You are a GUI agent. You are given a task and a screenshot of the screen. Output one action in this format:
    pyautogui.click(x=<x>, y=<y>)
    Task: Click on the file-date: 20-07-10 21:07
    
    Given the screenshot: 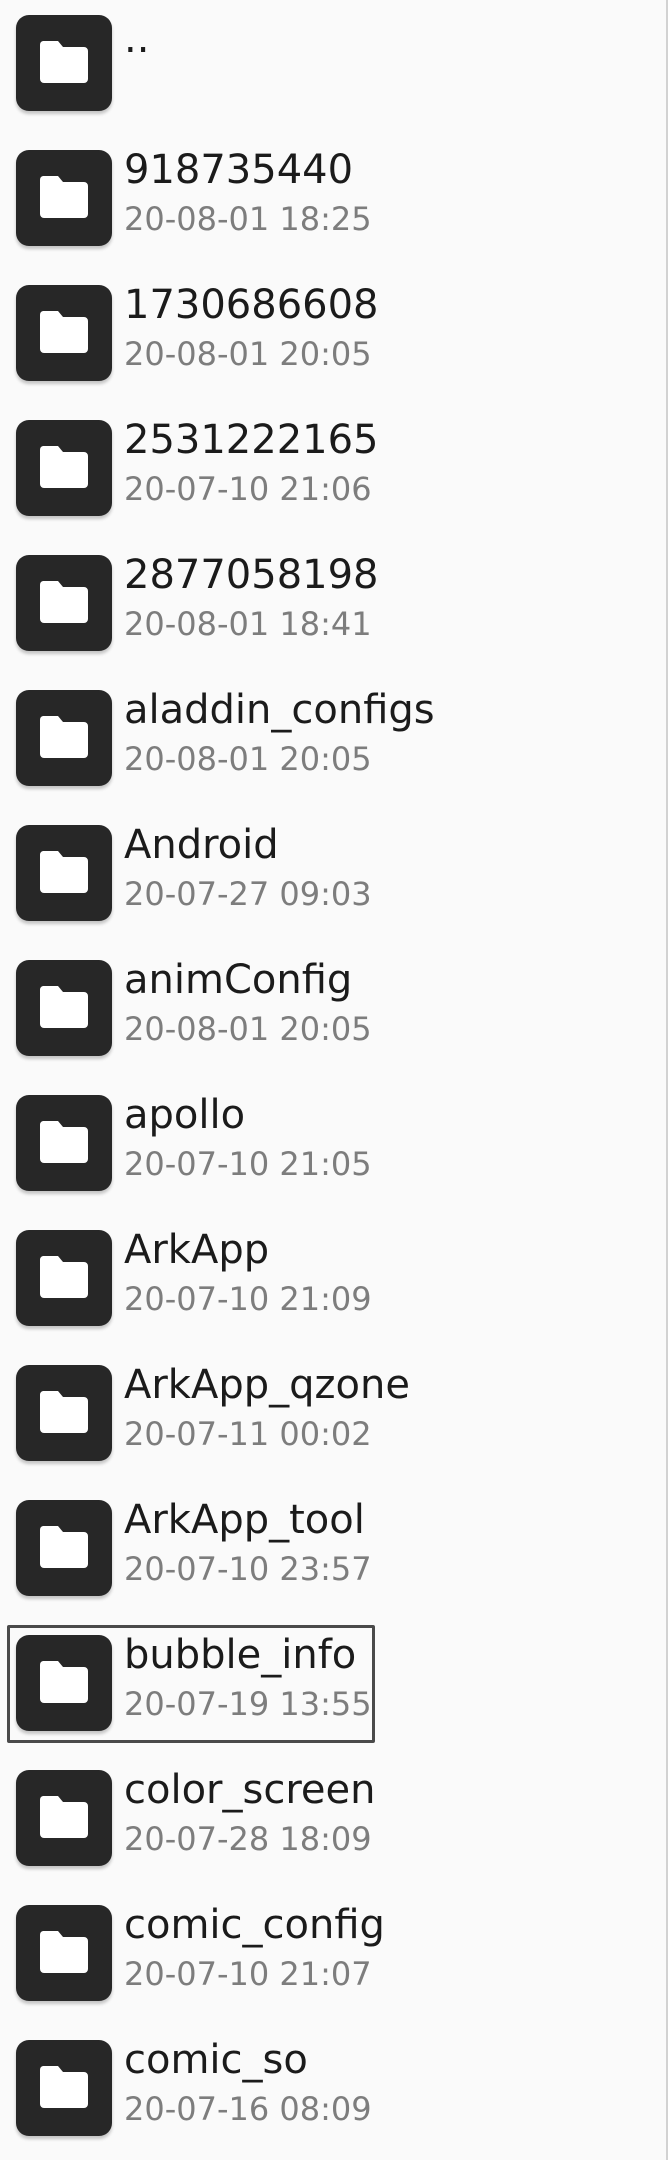 What is the action you would take?
    pyautogui.click(x=248, y=1974)
    